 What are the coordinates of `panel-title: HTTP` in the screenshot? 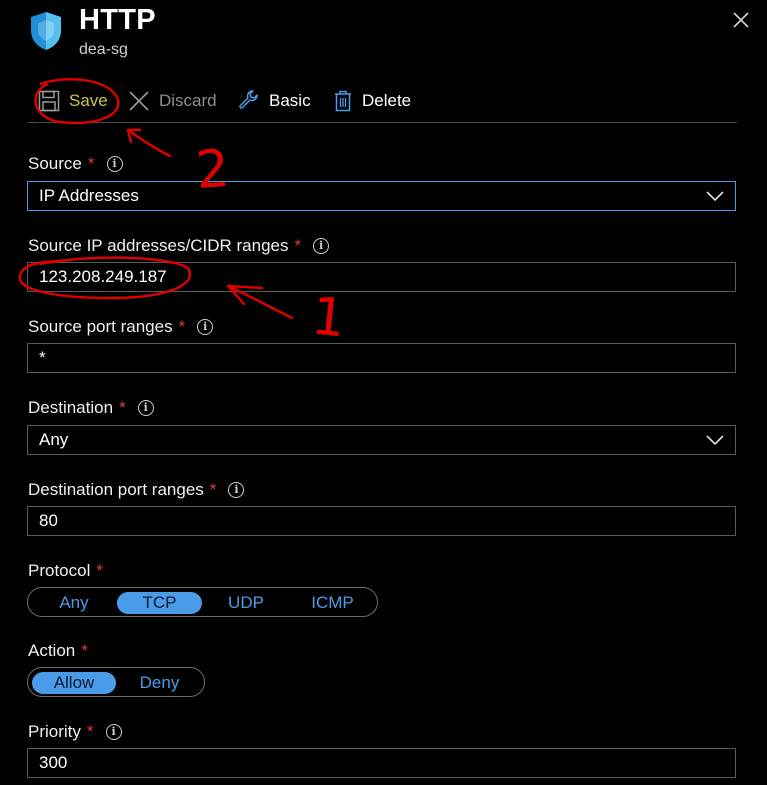 It's located at (117, 20).